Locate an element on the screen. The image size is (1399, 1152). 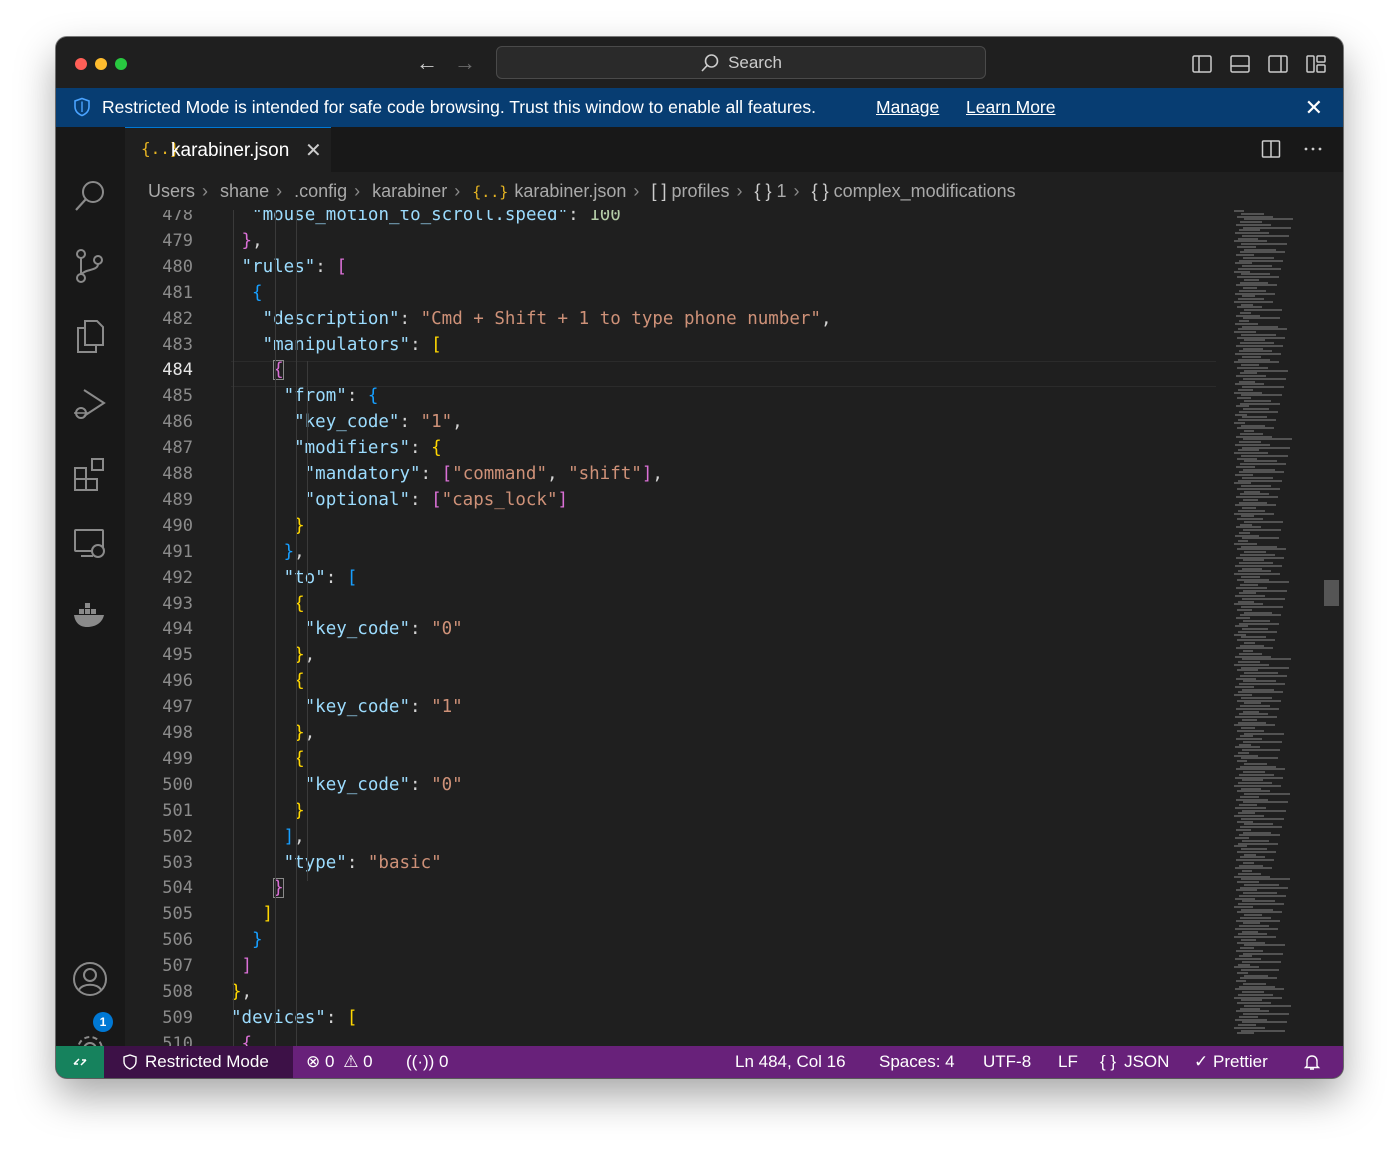
formatter-label: Prettier is located at coordinates (1240, 1061).